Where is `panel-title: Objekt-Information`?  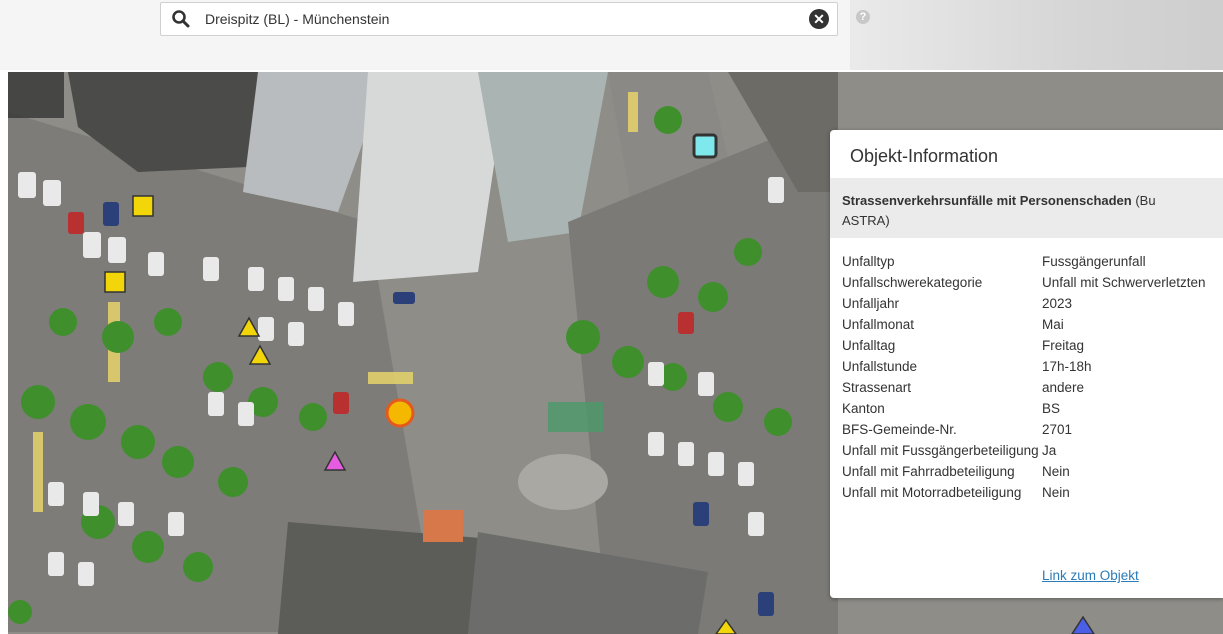 panel-title: Objekt-Information is located at coordinates (924, 156).